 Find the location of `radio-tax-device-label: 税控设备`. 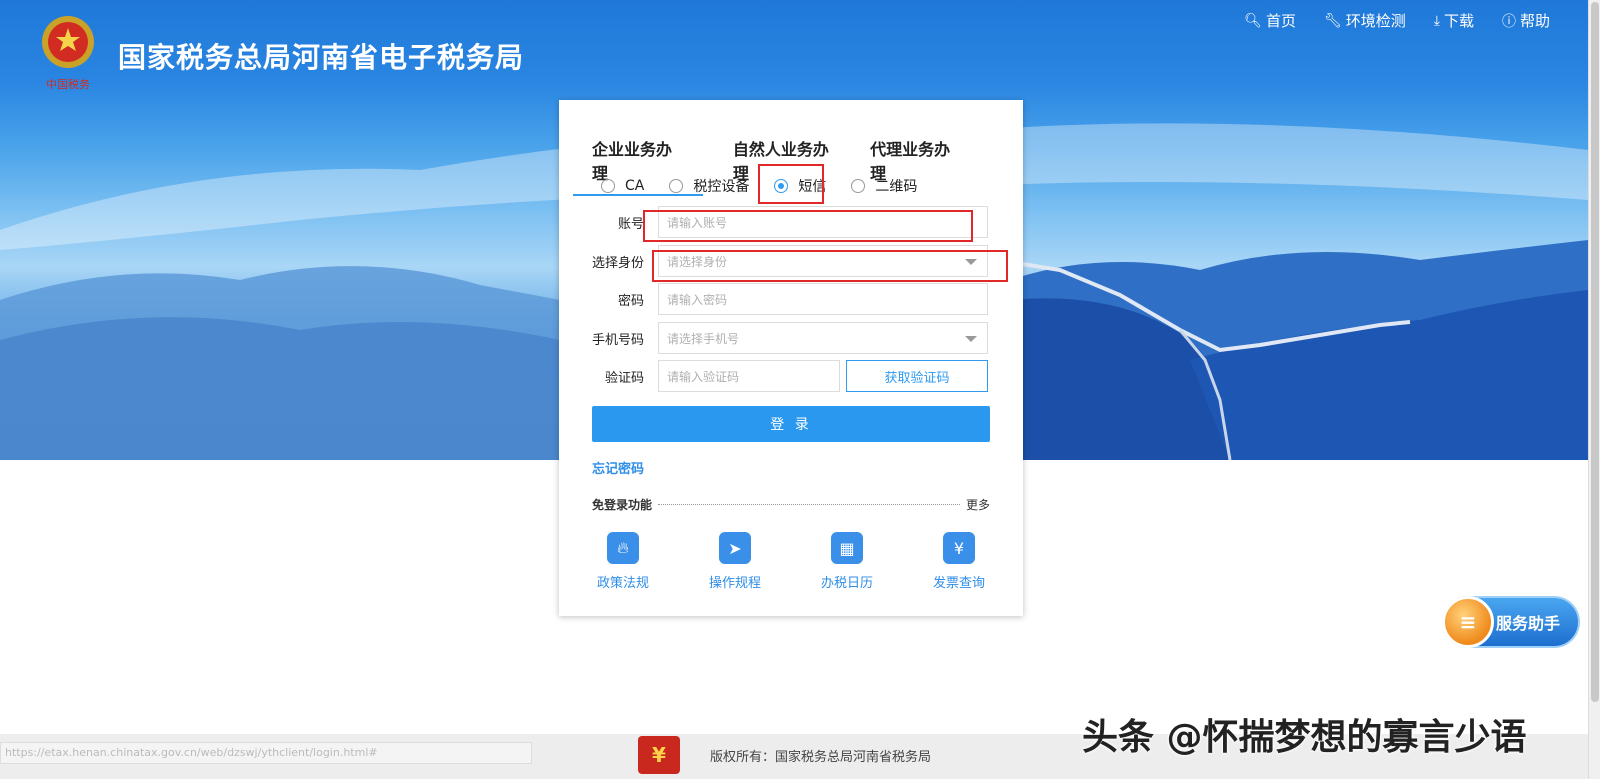

radio-tax-device-label: 税控设备 is located at coordinates (721, 187).